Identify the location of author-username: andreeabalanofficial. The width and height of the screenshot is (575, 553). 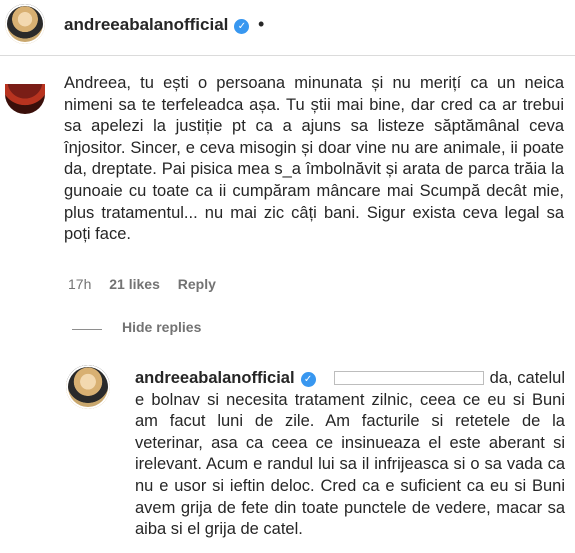
(146, 24).